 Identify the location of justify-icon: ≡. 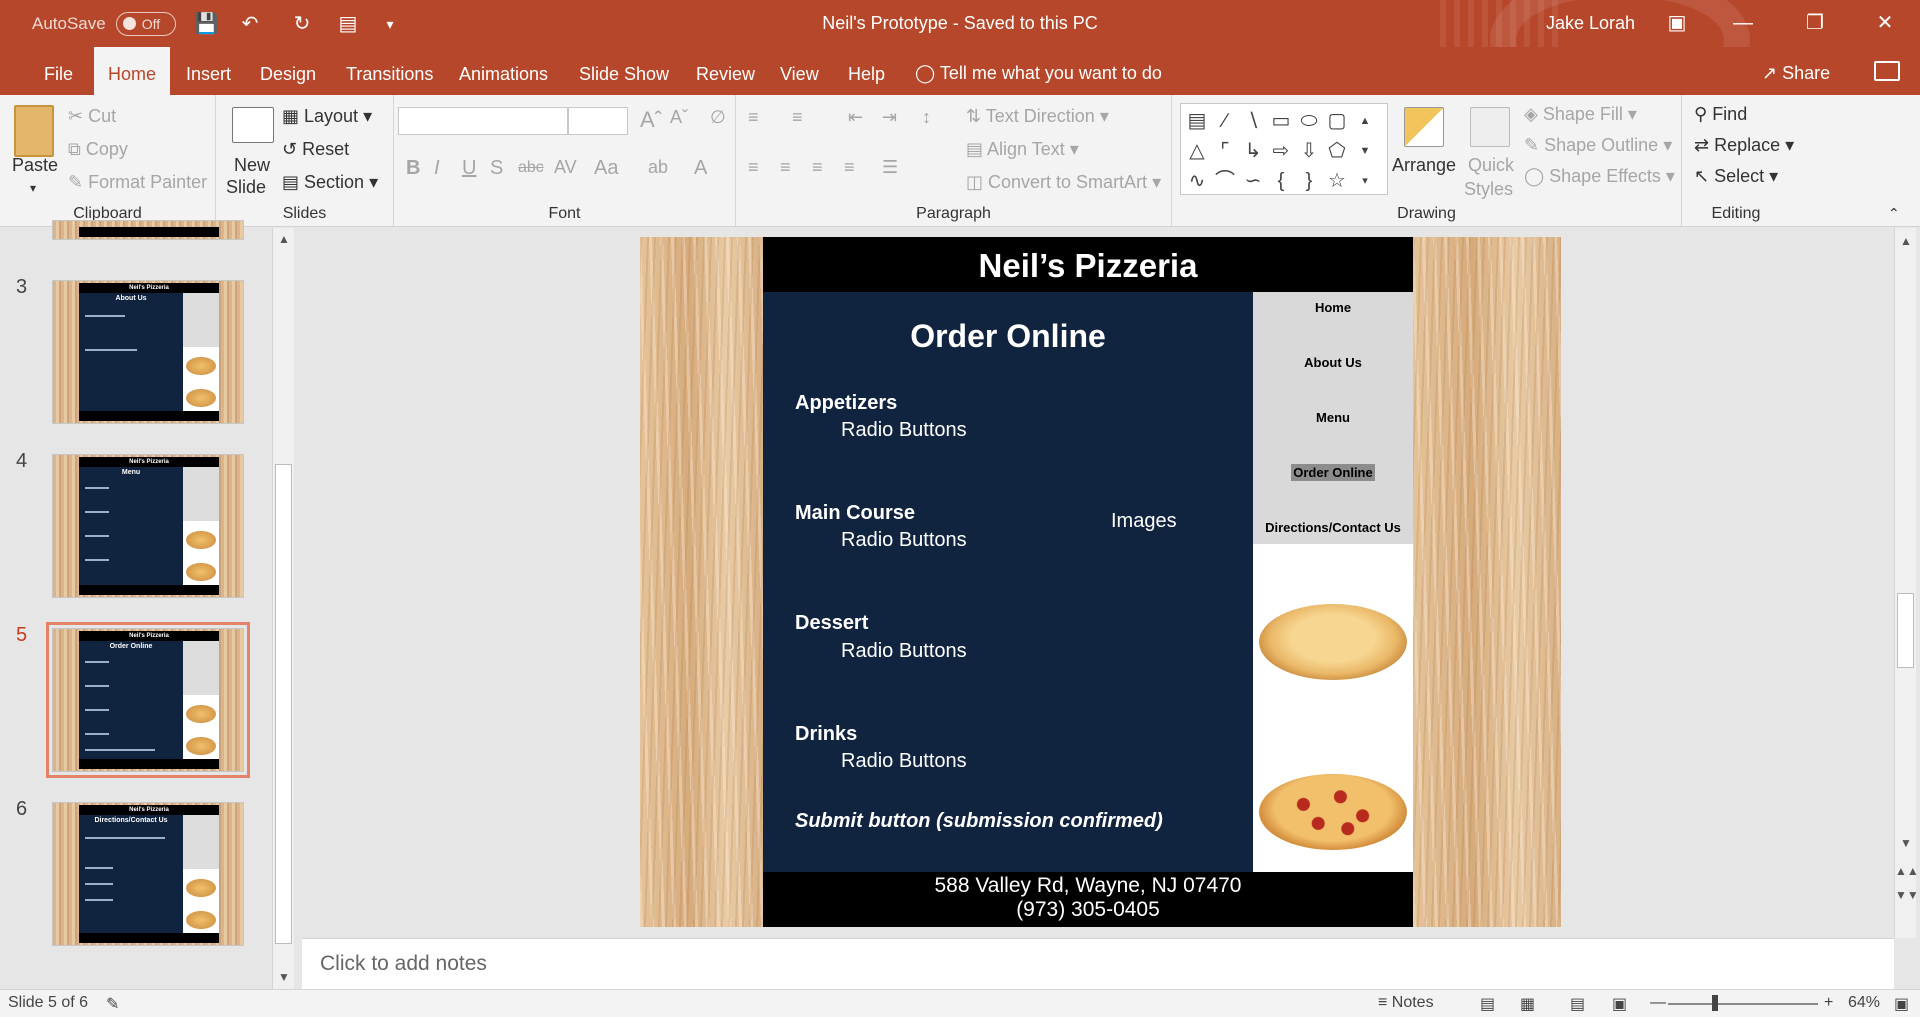
(849, 167).